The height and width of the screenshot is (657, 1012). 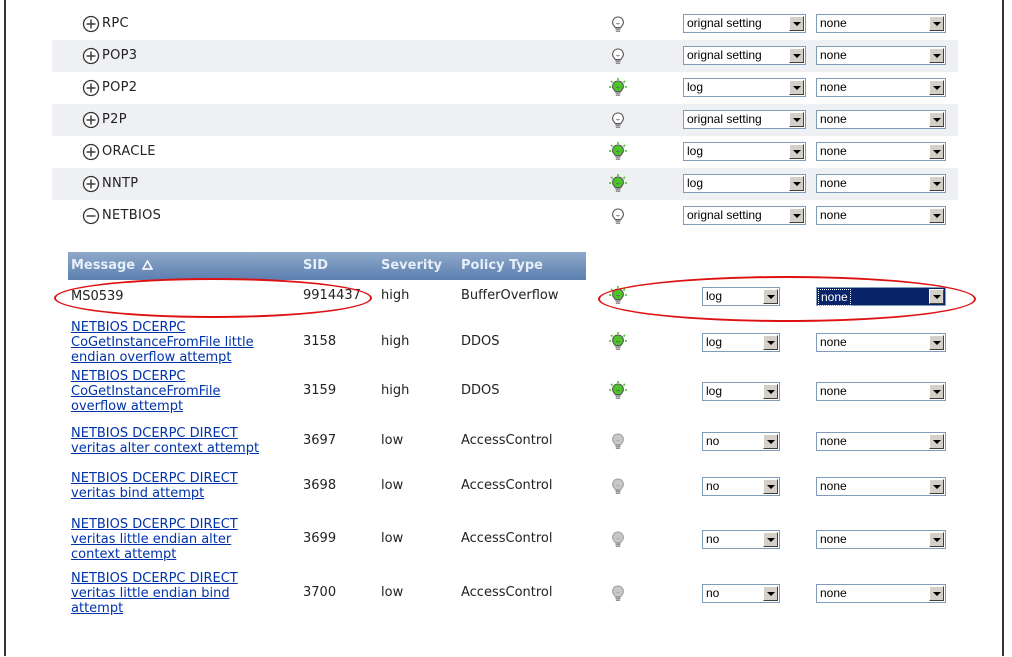 I want to click on signature-message-line: CoGetInstanceFromFile, so click(x=145, y=391).